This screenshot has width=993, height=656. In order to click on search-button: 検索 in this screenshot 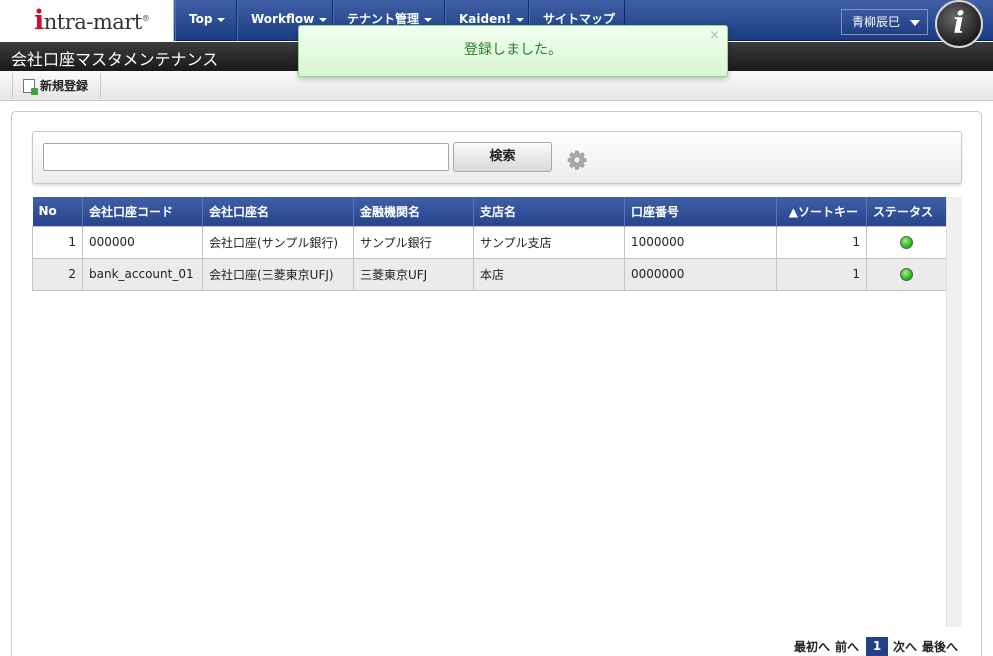, I will do `click(502, 157)`.